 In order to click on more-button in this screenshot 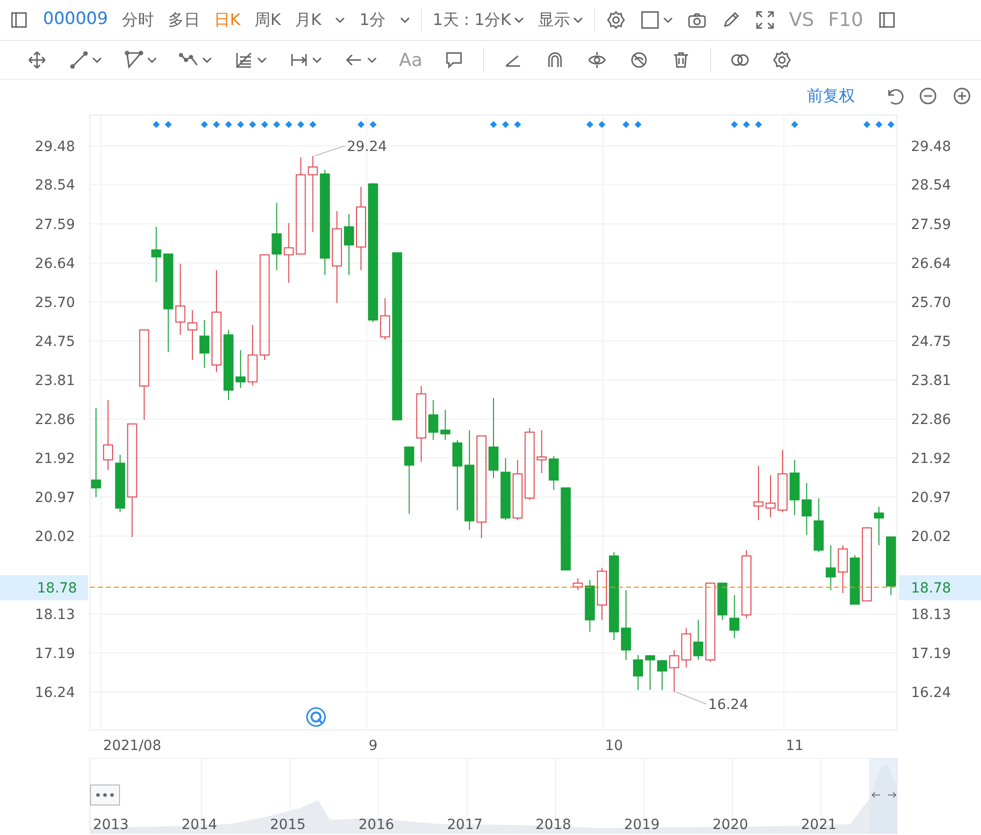, I will do `click(105, 795)`.